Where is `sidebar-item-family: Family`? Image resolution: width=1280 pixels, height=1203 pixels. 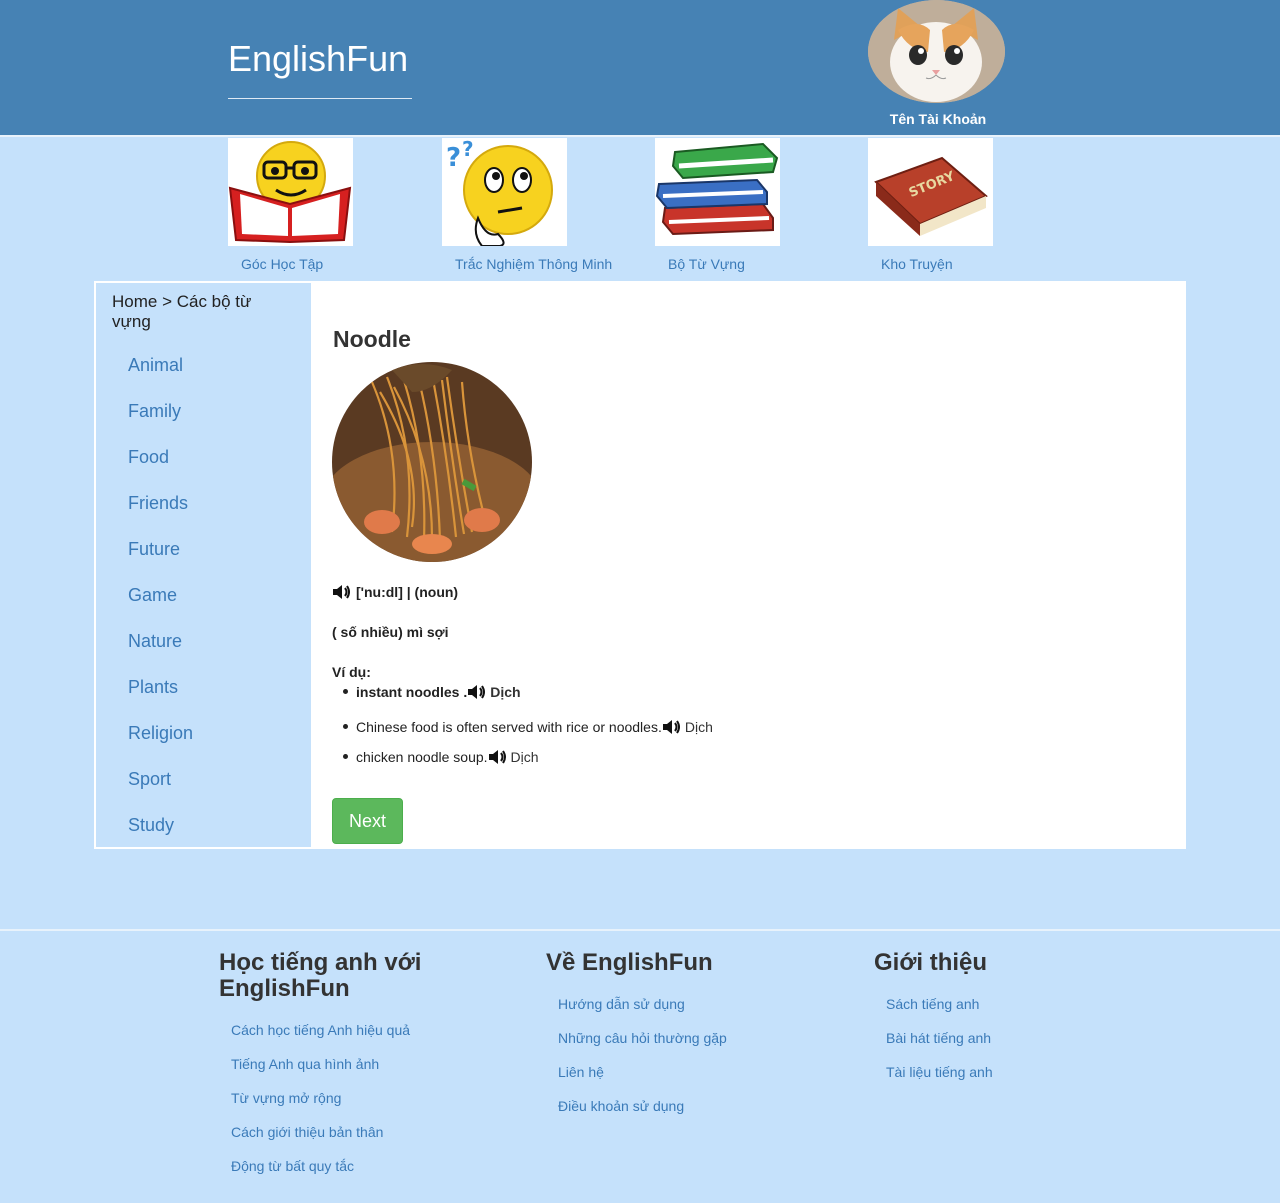 sidebar-item-family: Family is located at coordinates (154, 411).